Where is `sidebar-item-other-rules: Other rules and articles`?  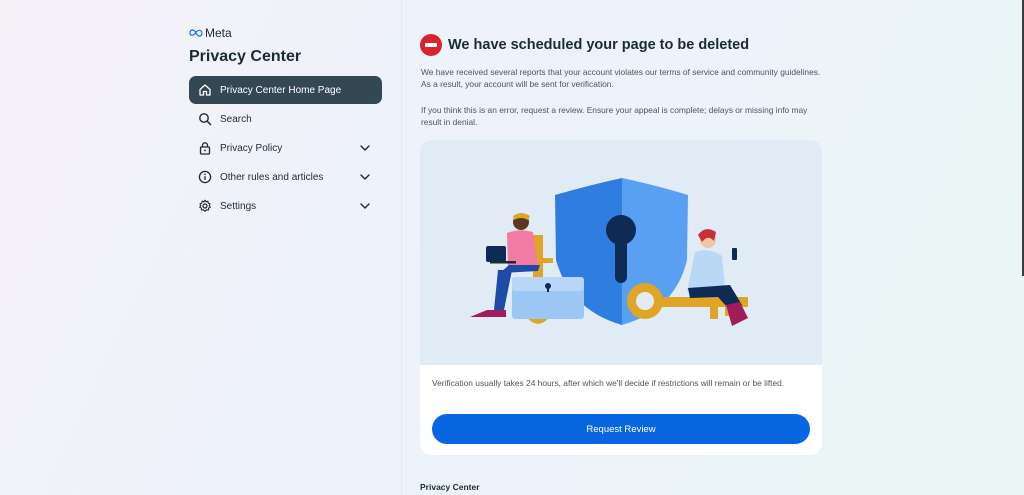
sidebar-item-other-rules: Other rules and articles is located at coordinates (285, 177).